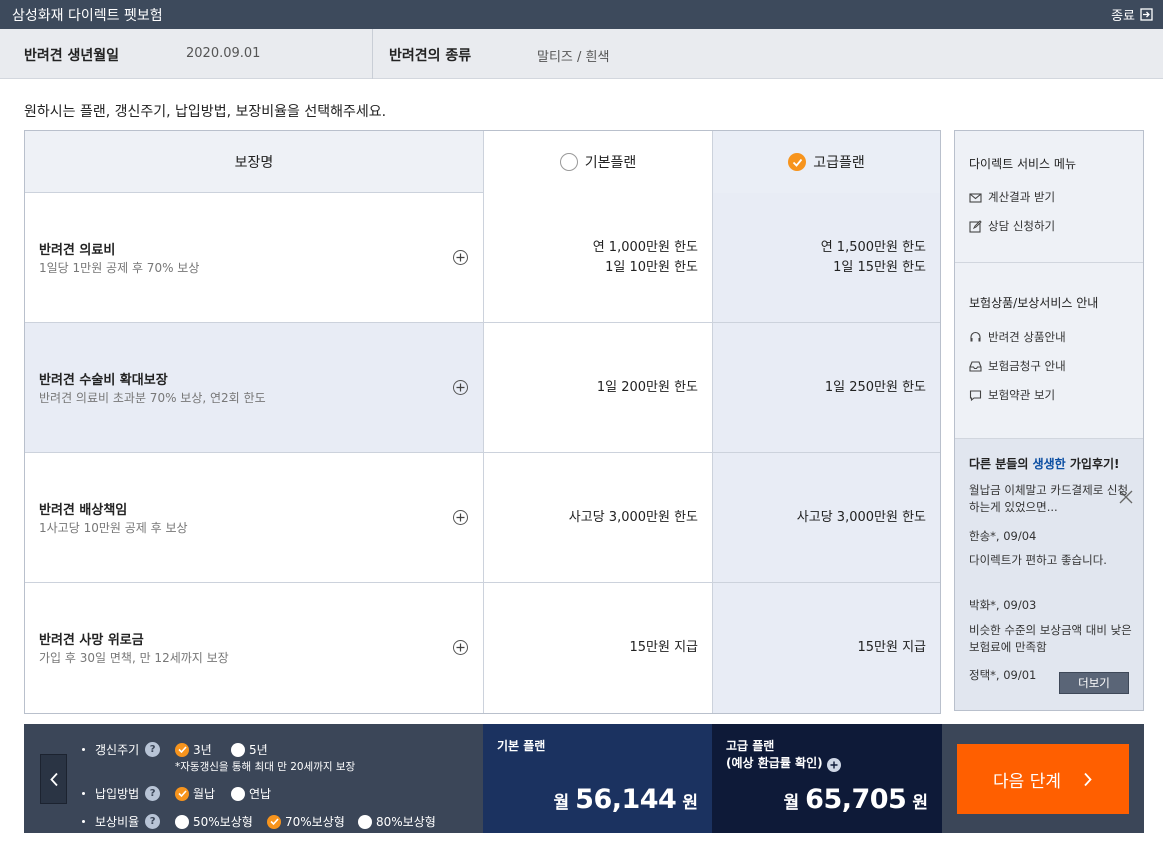 This screenshot has height=841, width=1163. Describe the element at coordinates (891, 647) in the screenshot. I see `premium-limit-line: 15만원 지급` at that location.